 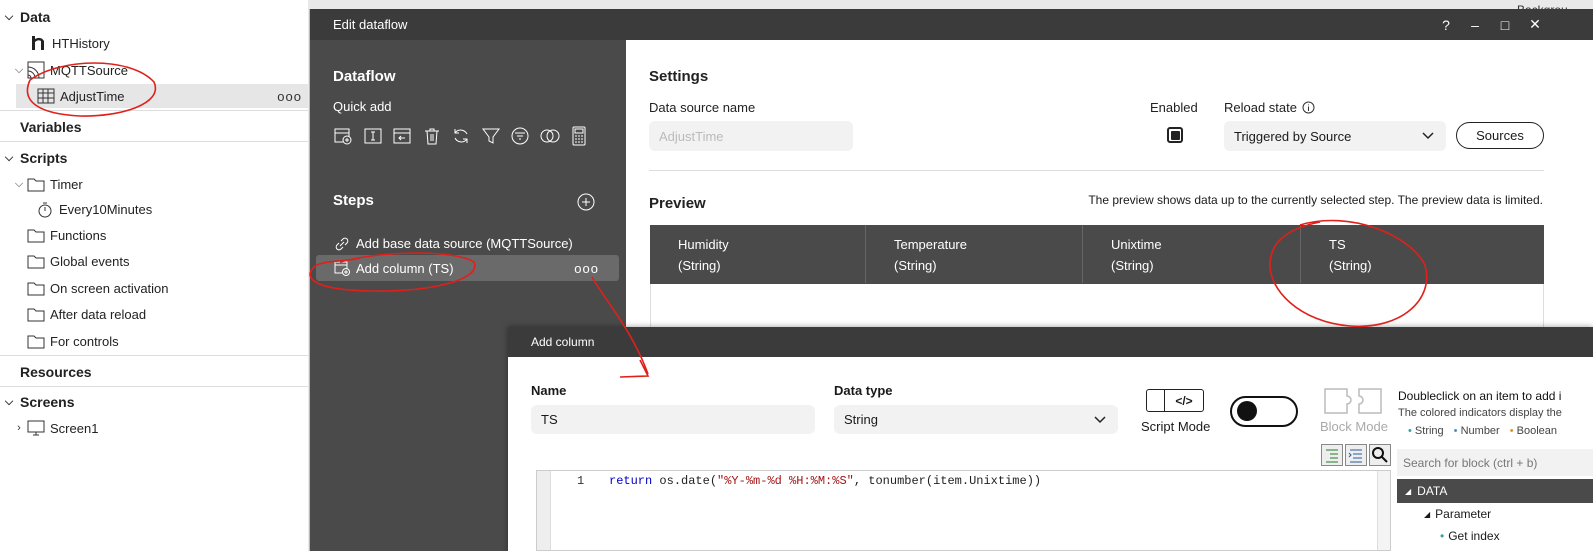 I want to click on tree-scripts: ⌵ Scripts, so click(x=35, y=158).